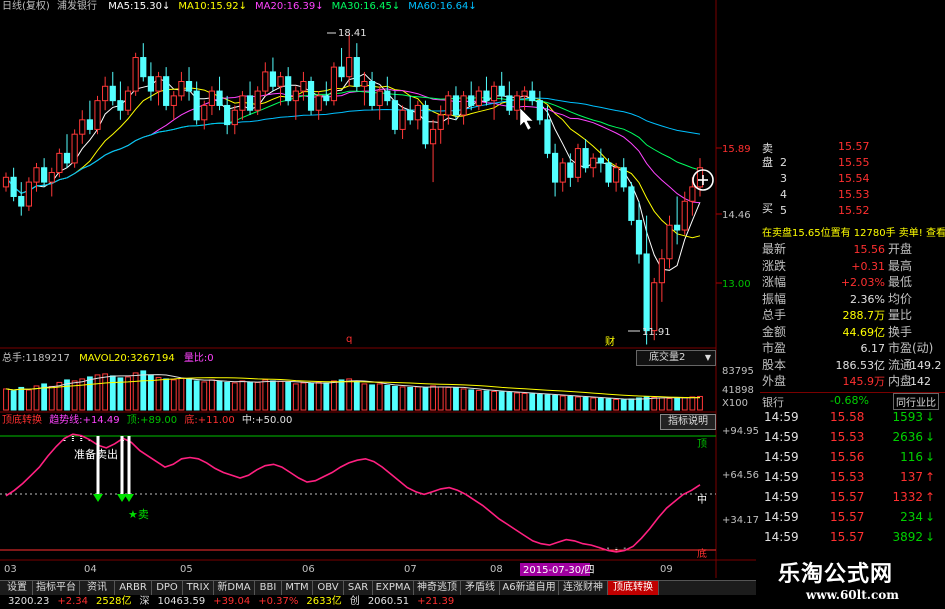  Describe the element at coordinates (319, 6) in the screenshot. I see `down-arrow-icon: ↓` at that location.